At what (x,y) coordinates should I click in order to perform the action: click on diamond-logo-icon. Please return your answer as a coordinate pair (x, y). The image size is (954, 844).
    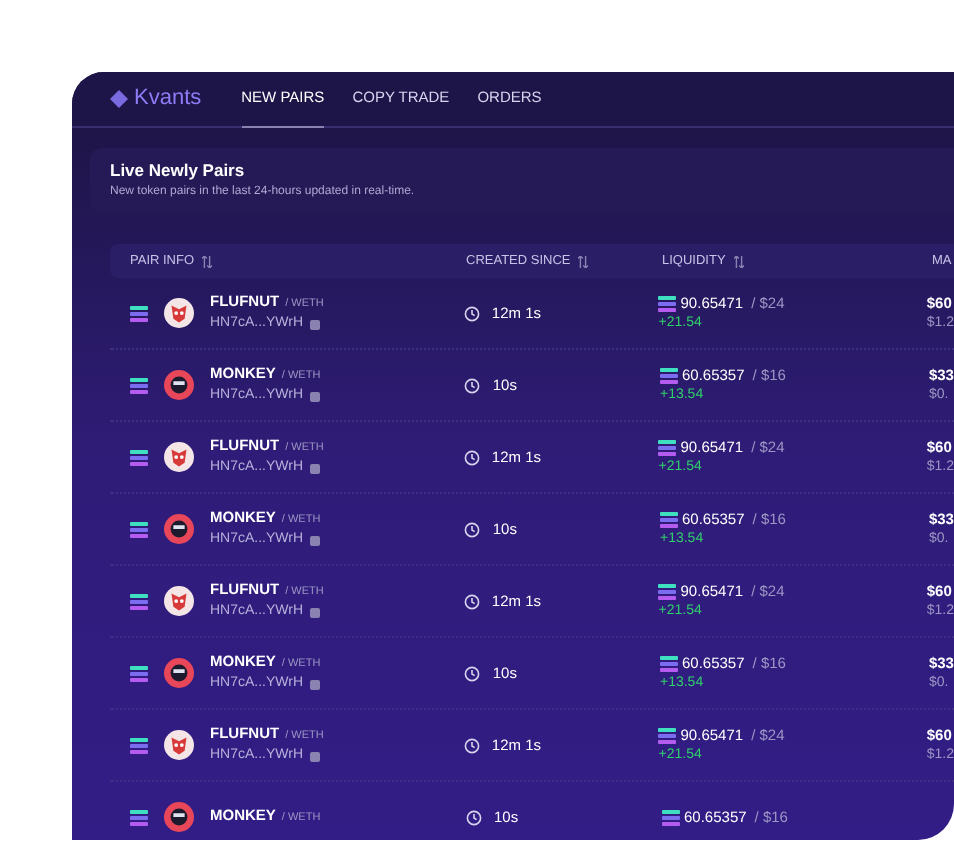
    Looking at the image, I should click on (119, 99).